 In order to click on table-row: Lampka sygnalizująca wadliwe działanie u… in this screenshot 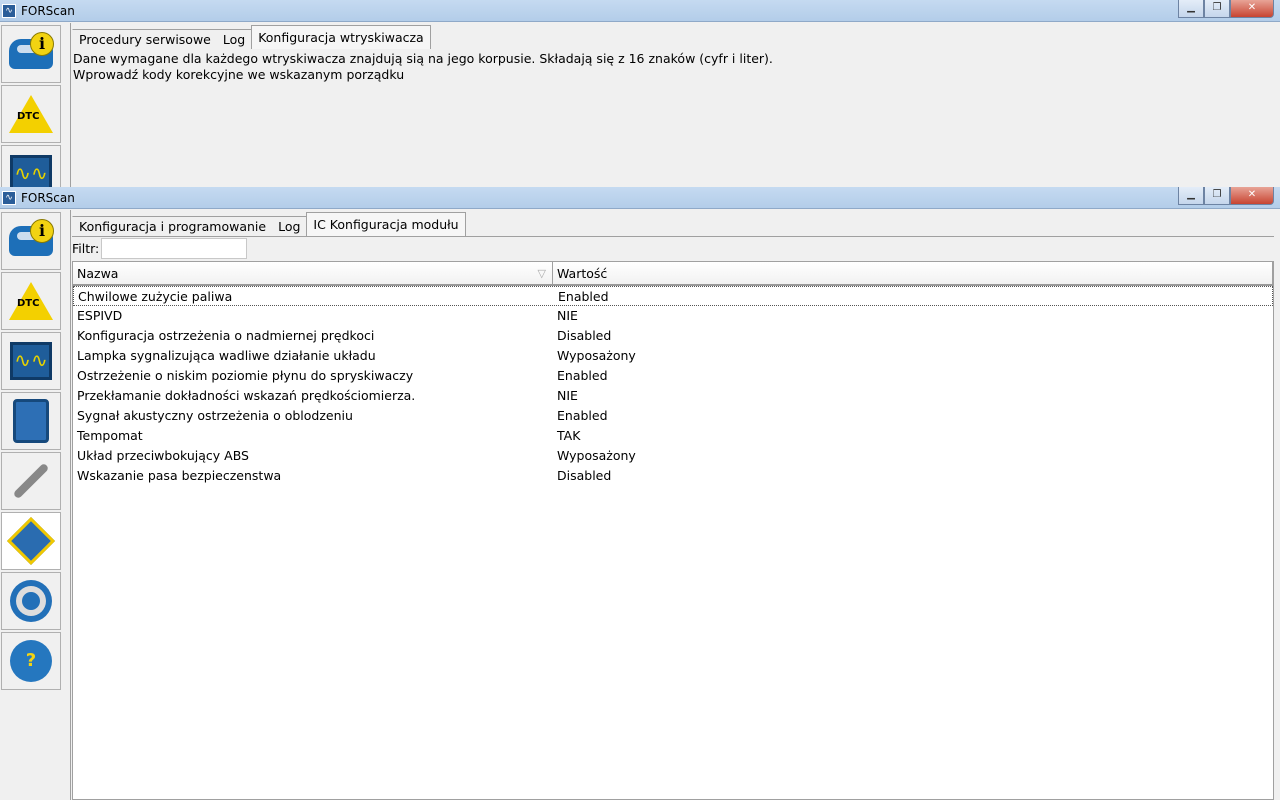, I will do `click(673, 356)`.